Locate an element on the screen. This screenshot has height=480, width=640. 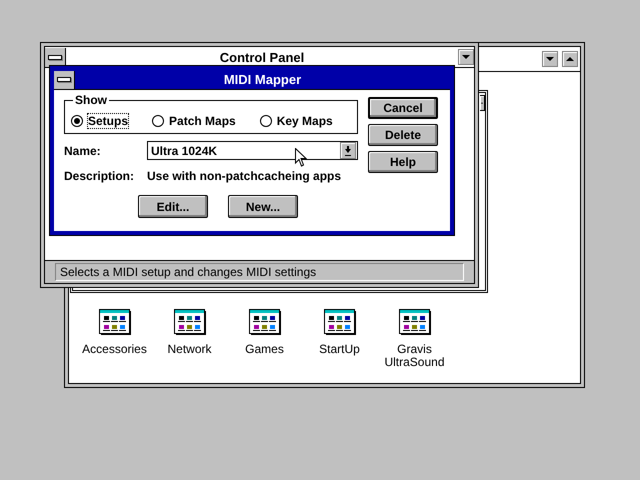
down-arrow-icon is located at coordinates (348, 150).